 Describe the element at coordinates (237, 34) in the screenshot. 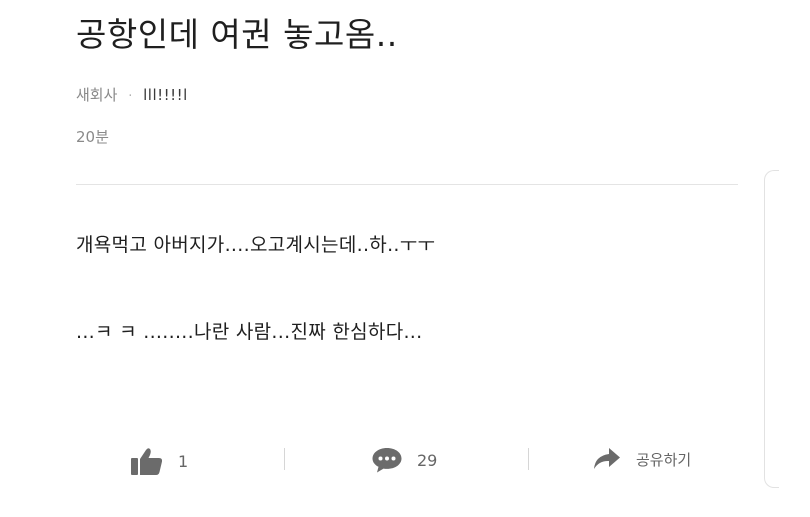

I see `post-title: 공항인데 여권 놓고옴..` at that location.